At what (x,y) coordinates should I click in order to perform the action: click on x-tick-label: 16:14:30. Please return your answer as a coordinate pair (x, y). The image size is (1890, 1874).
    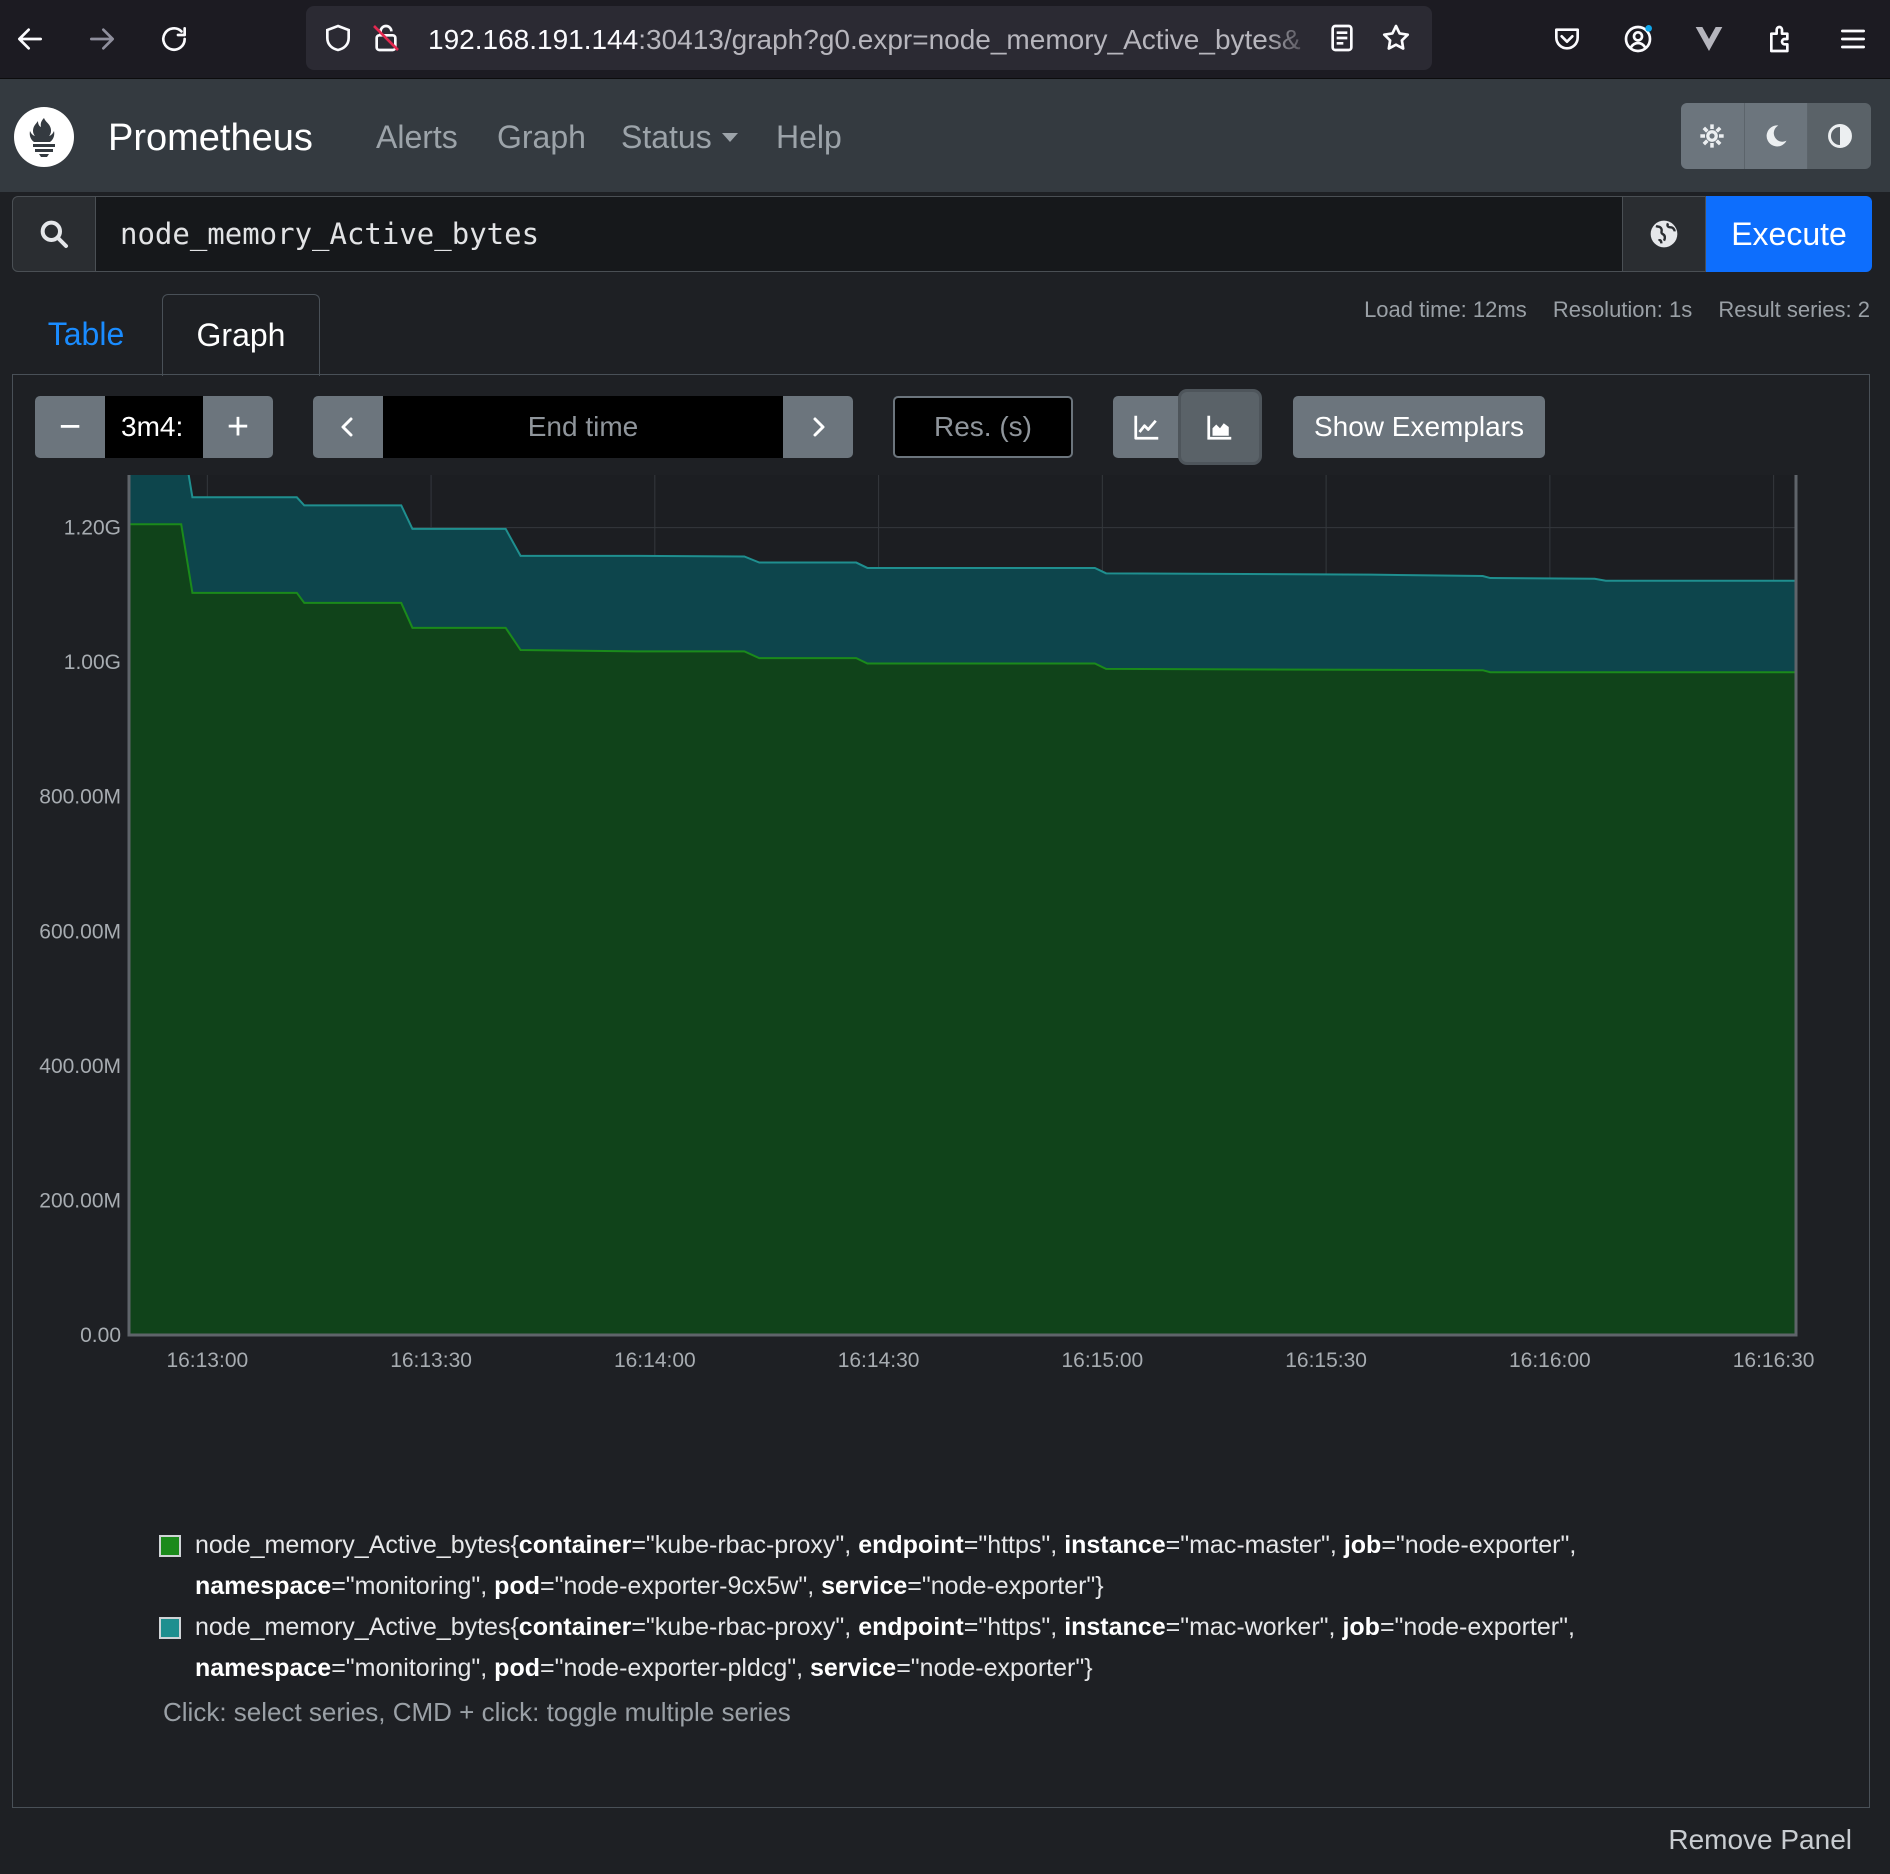
    Looking at the image, I should click on (879, 1360).